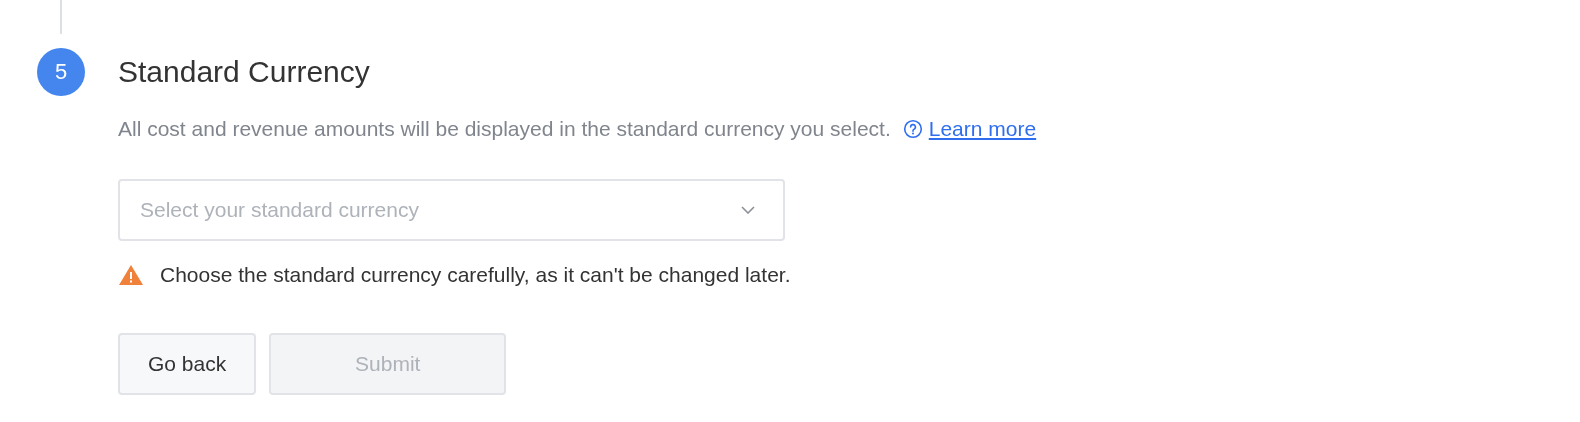 Image resolution: width=1580 pixels, height=422 pixels. Describe the element at coordinates (187, 364) in the screenshot. I see `go-back-button: Go back` at that location.